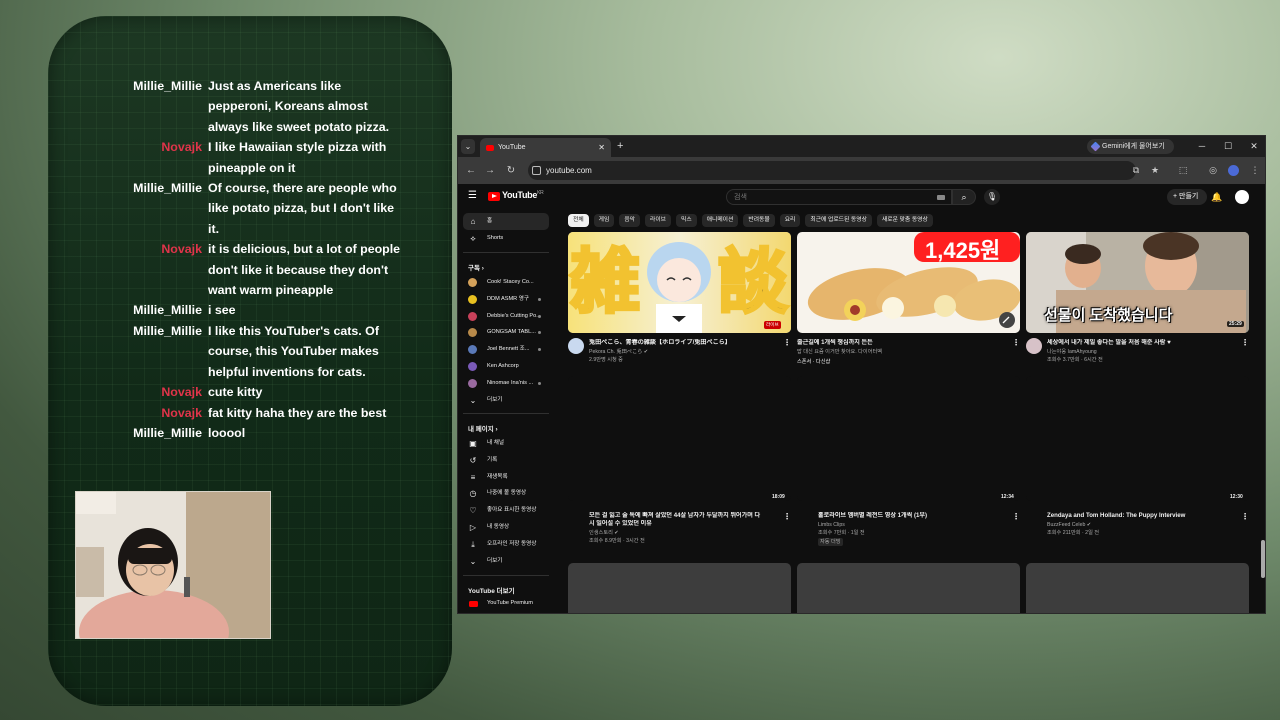 The width and height of the screenshot is (1280, 720). Describe the element at coordinates (604, 220) in the screenshot. I see `filter-chip: 게임` at that location.